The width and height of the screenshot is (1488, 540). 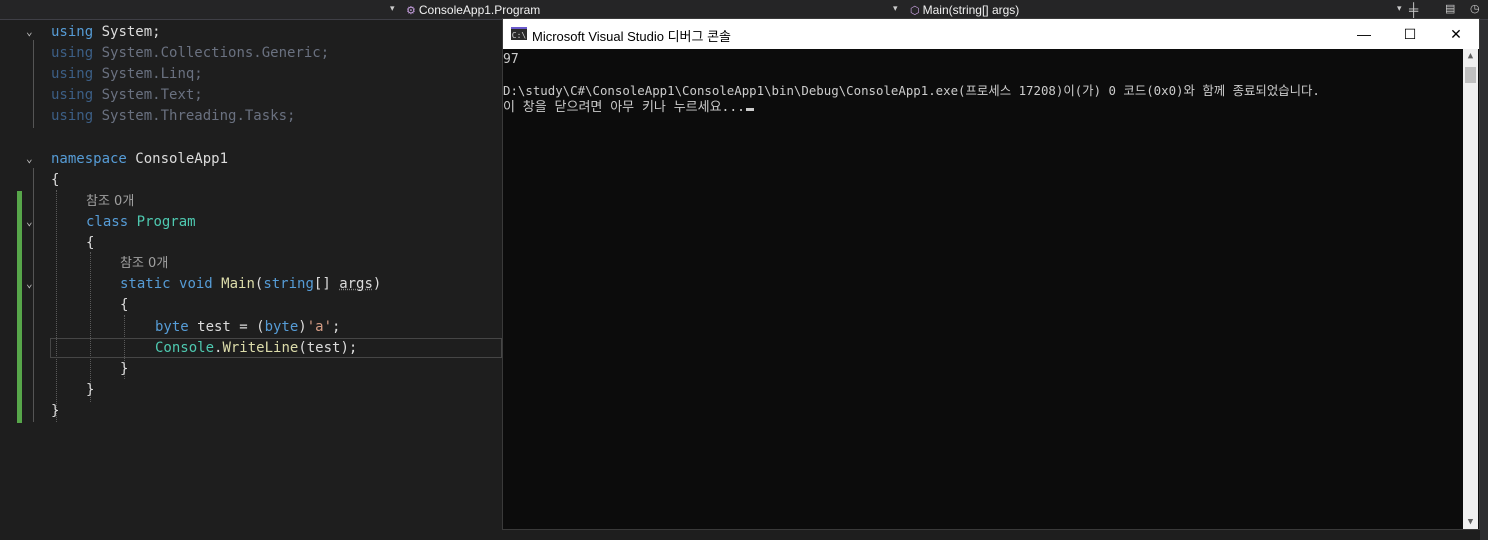 What do you see at coordinates (356, 284) in the screenshot?
I see `parameter: args` at bounding box center [356, 284].